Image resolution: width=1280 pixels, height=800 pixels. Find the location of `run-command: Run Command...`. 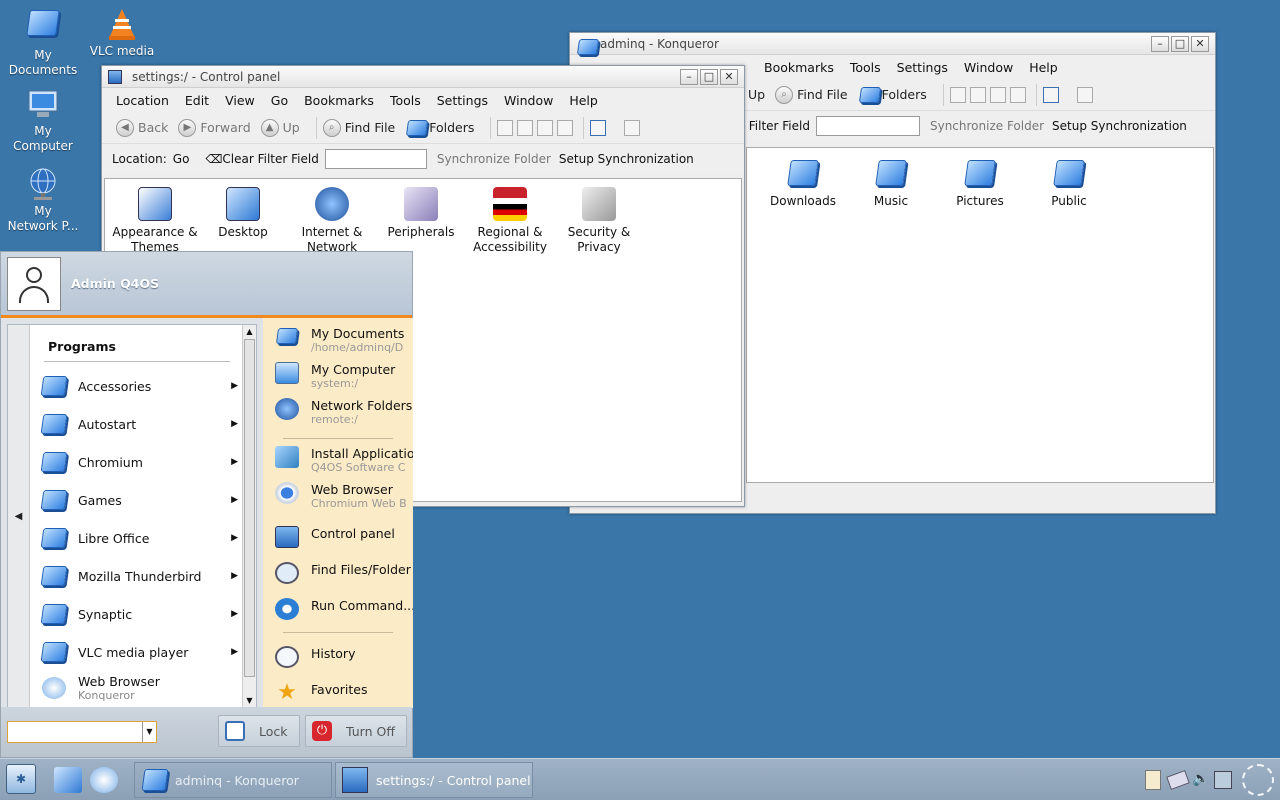

run-command: Run Command... is located at coordinates (344, 609).